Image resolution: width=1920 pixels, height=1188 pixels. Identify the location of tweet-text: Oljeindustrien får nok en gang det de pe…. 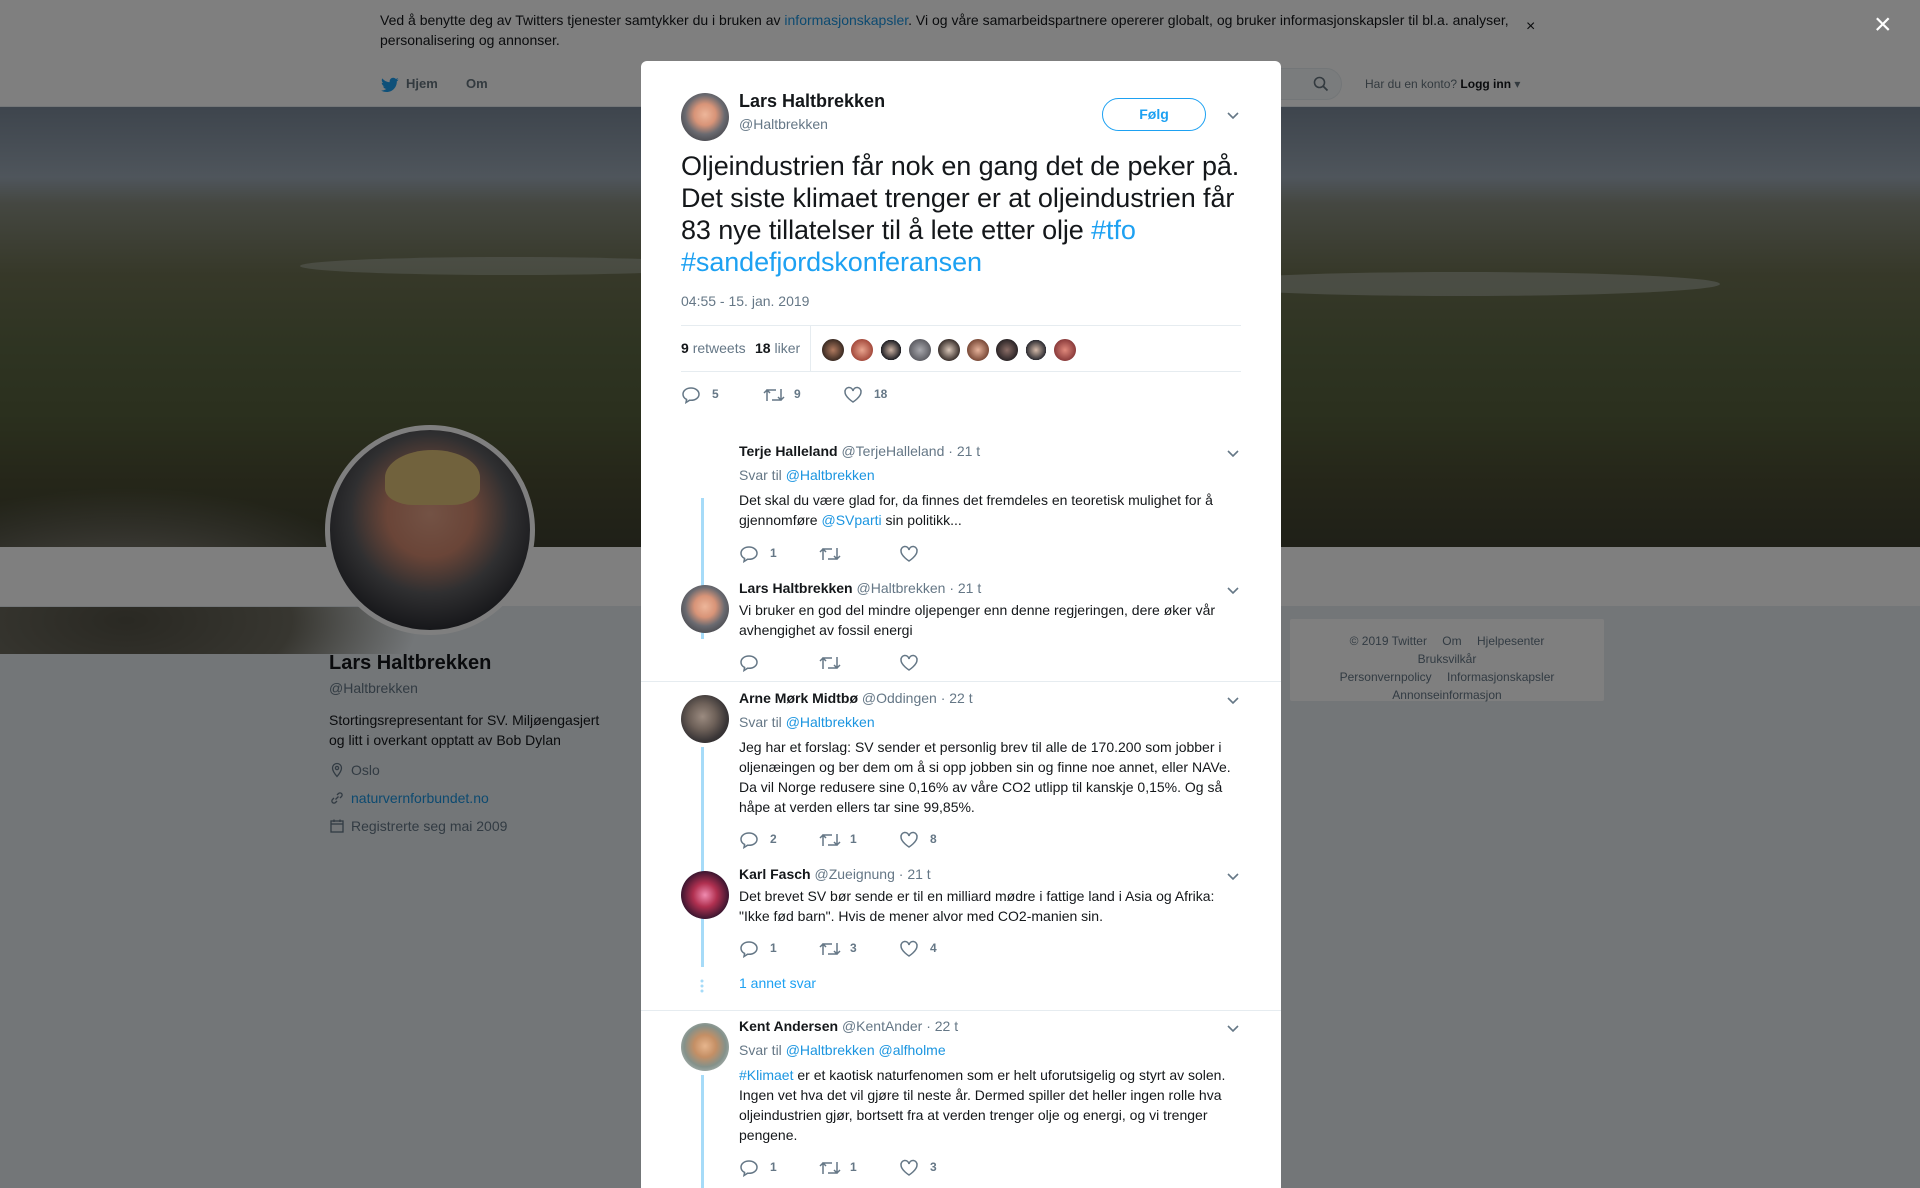
(960, 214).